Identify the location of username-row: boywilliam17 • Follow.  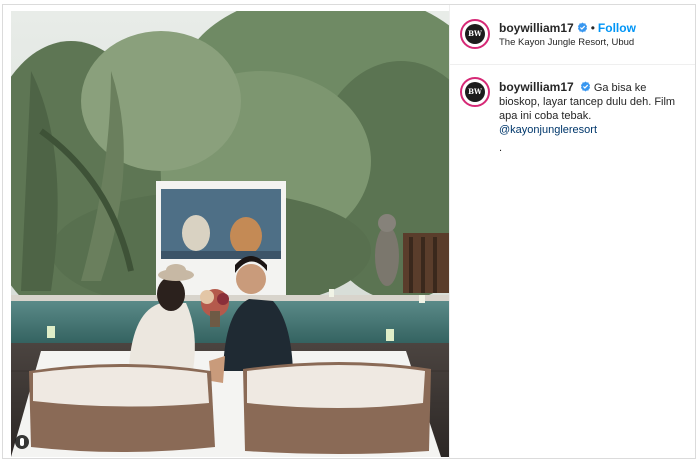
(567, 28).